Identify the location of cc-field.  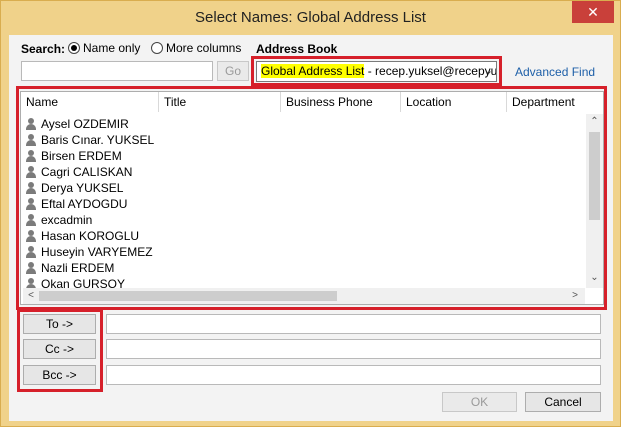
(353, 349).